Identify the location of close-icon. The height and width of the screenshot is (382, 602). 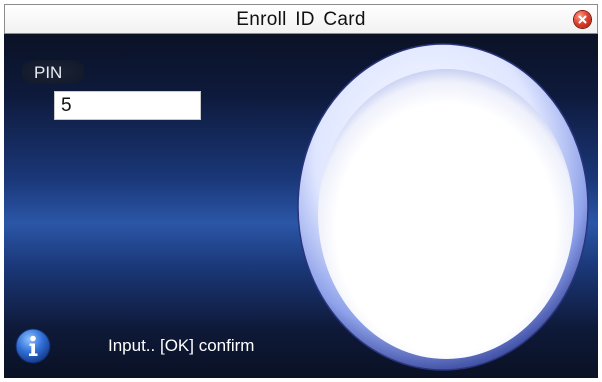
(582, 19).